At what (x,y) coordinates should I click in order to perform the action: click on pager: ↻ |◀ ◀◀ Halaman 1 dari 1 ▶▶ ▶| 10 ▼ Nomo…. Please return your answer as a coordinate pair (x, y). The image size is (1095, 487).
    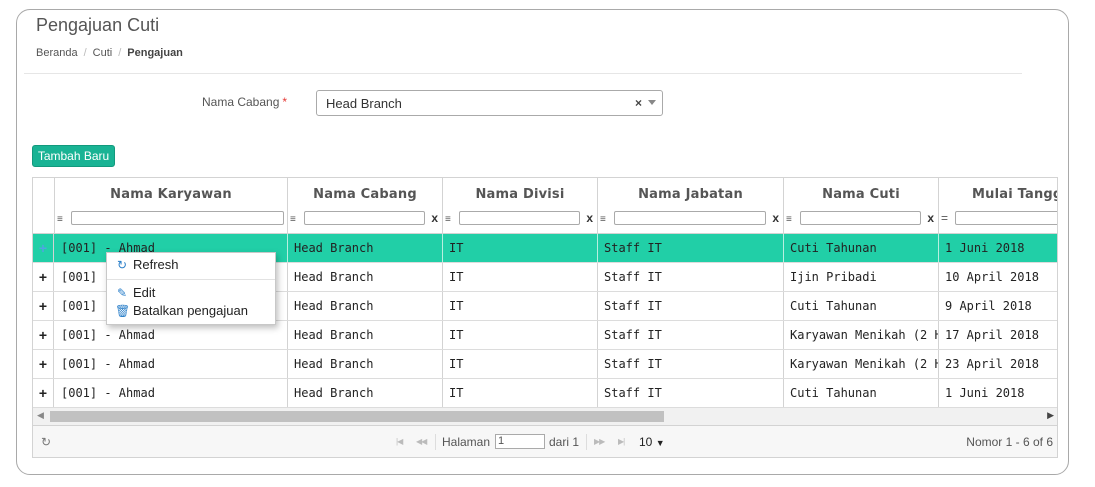
    Looking at the image, I should click on (545, 441).